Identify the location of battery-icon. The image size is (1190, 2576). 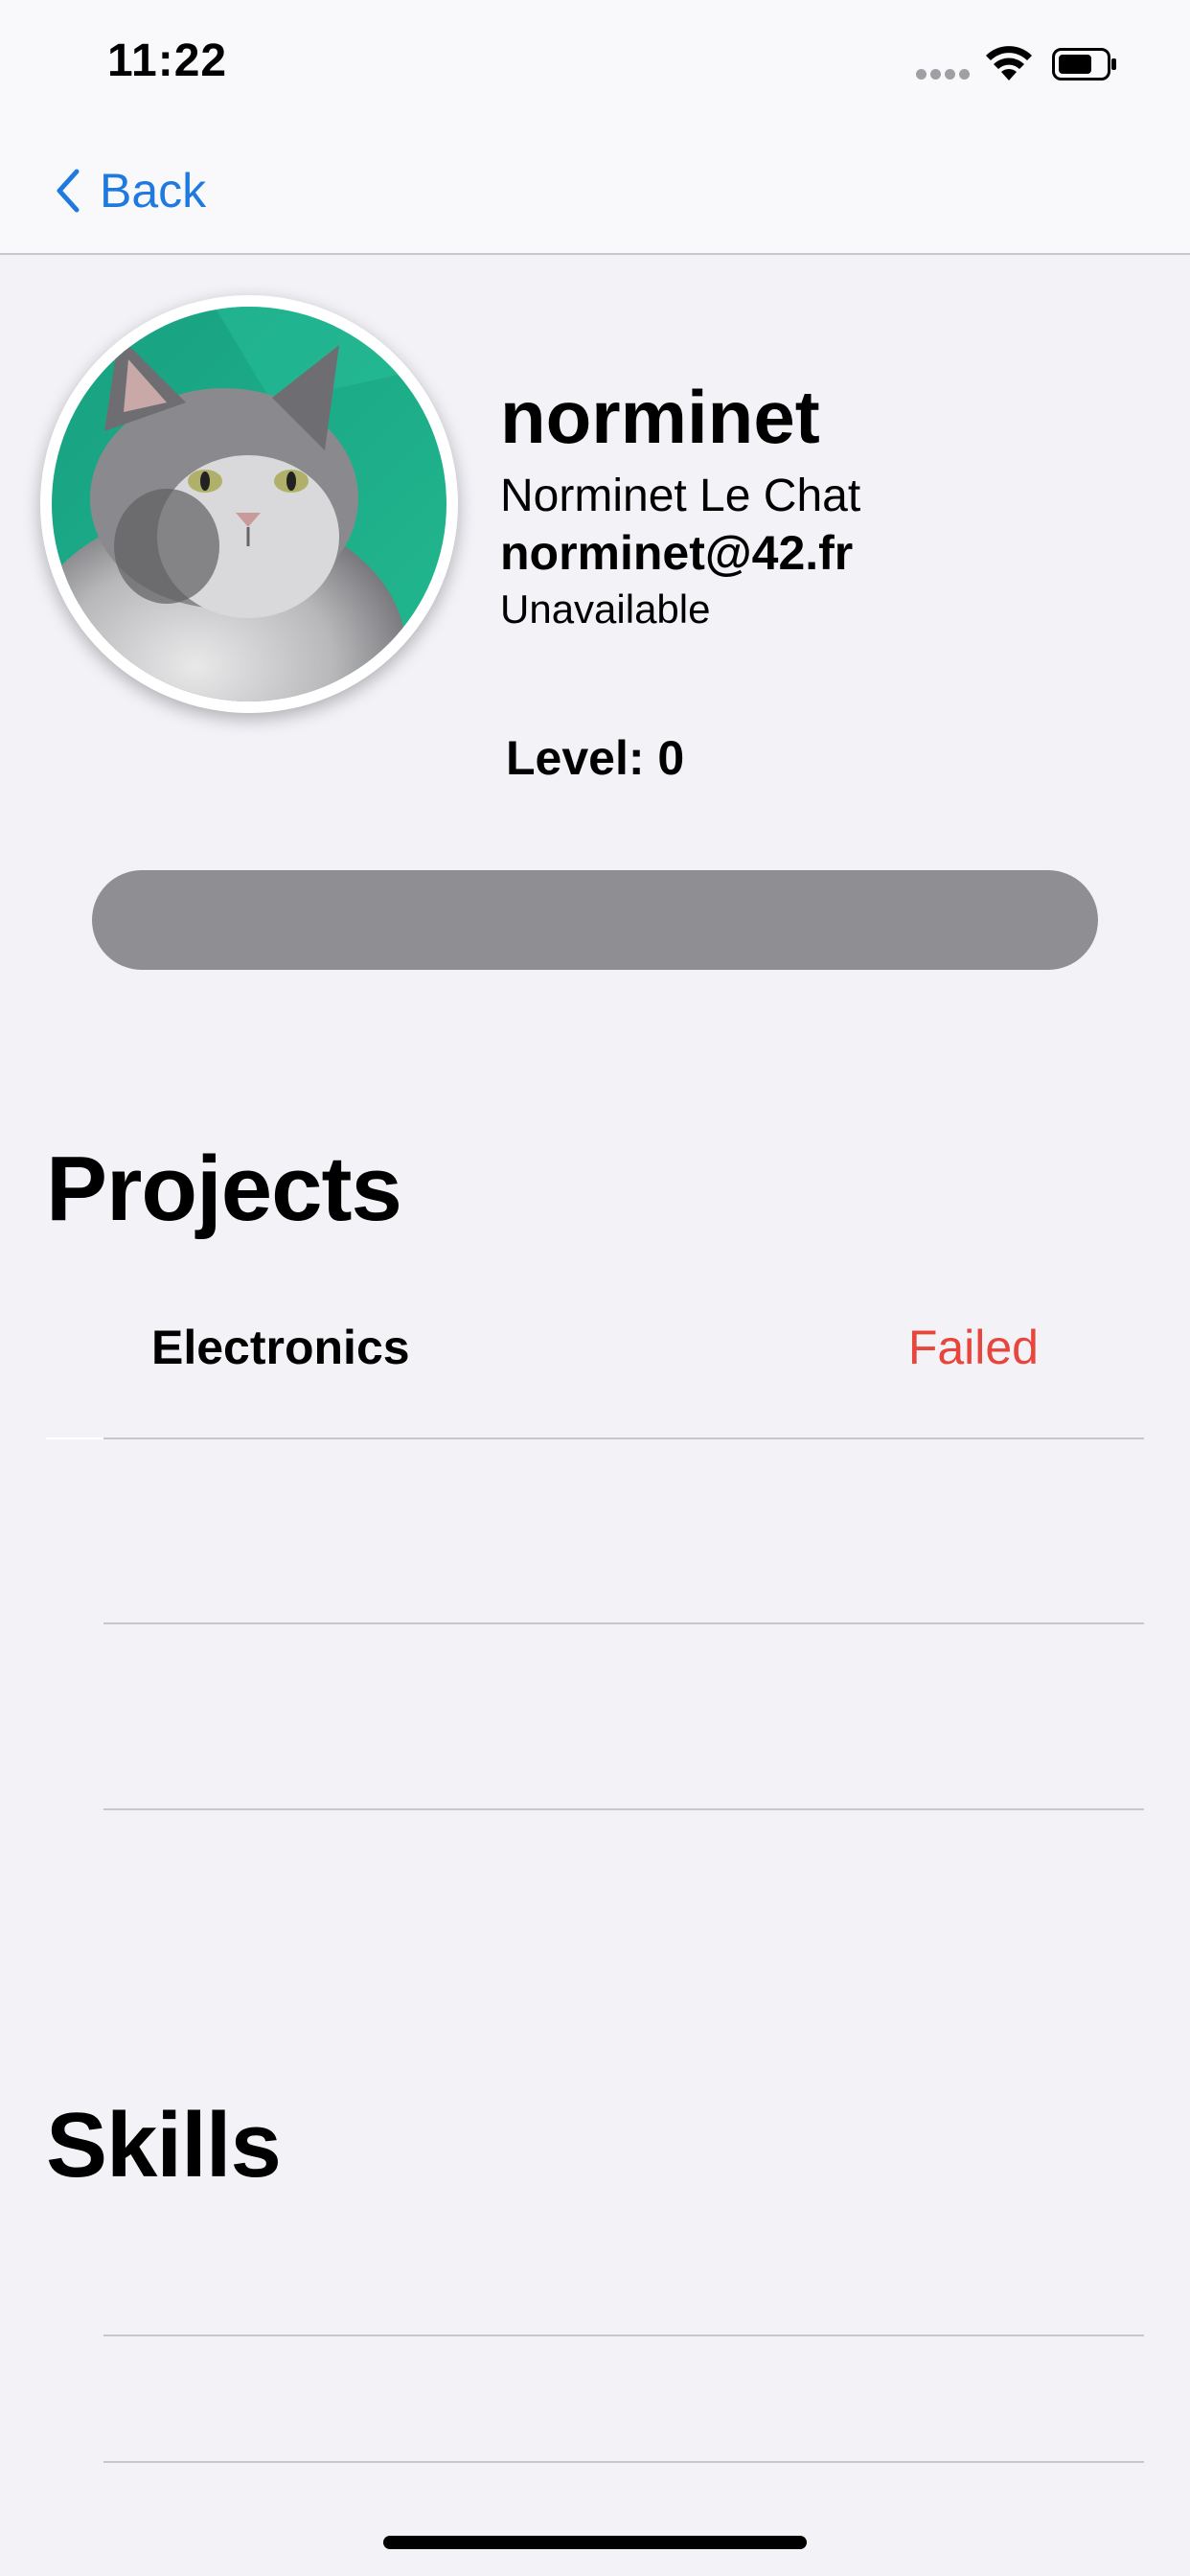
(1084, 64).